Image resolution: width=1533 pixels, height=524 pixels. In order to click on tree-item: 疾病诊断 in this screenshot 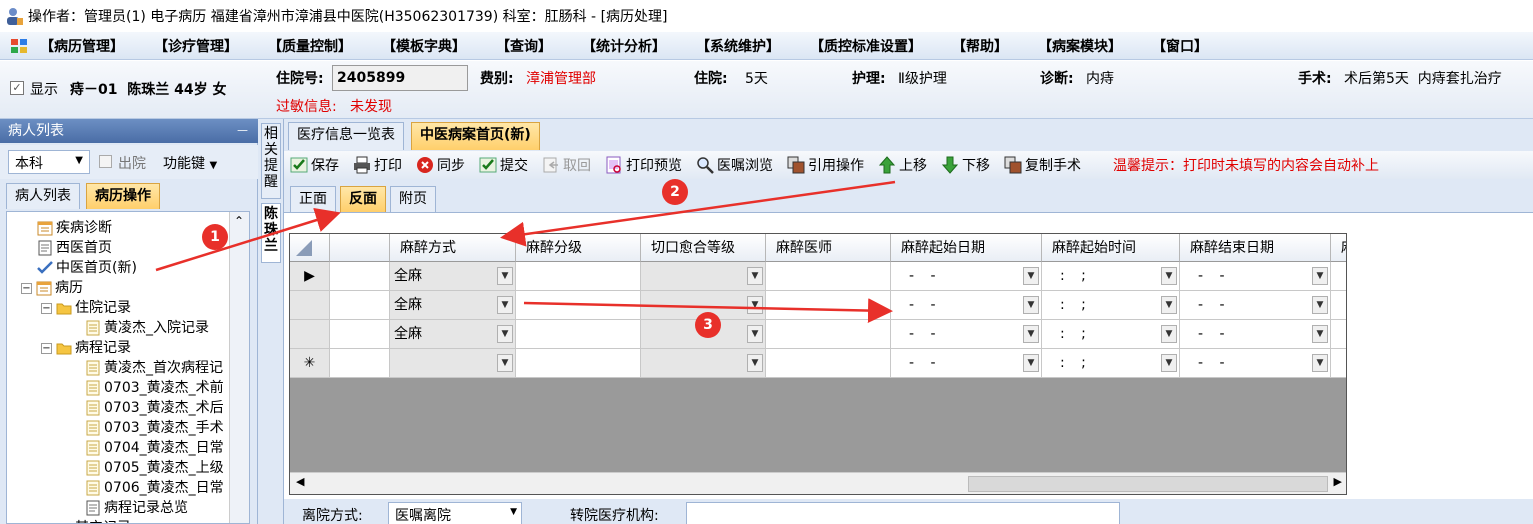, I will do `click(74, 228)`.